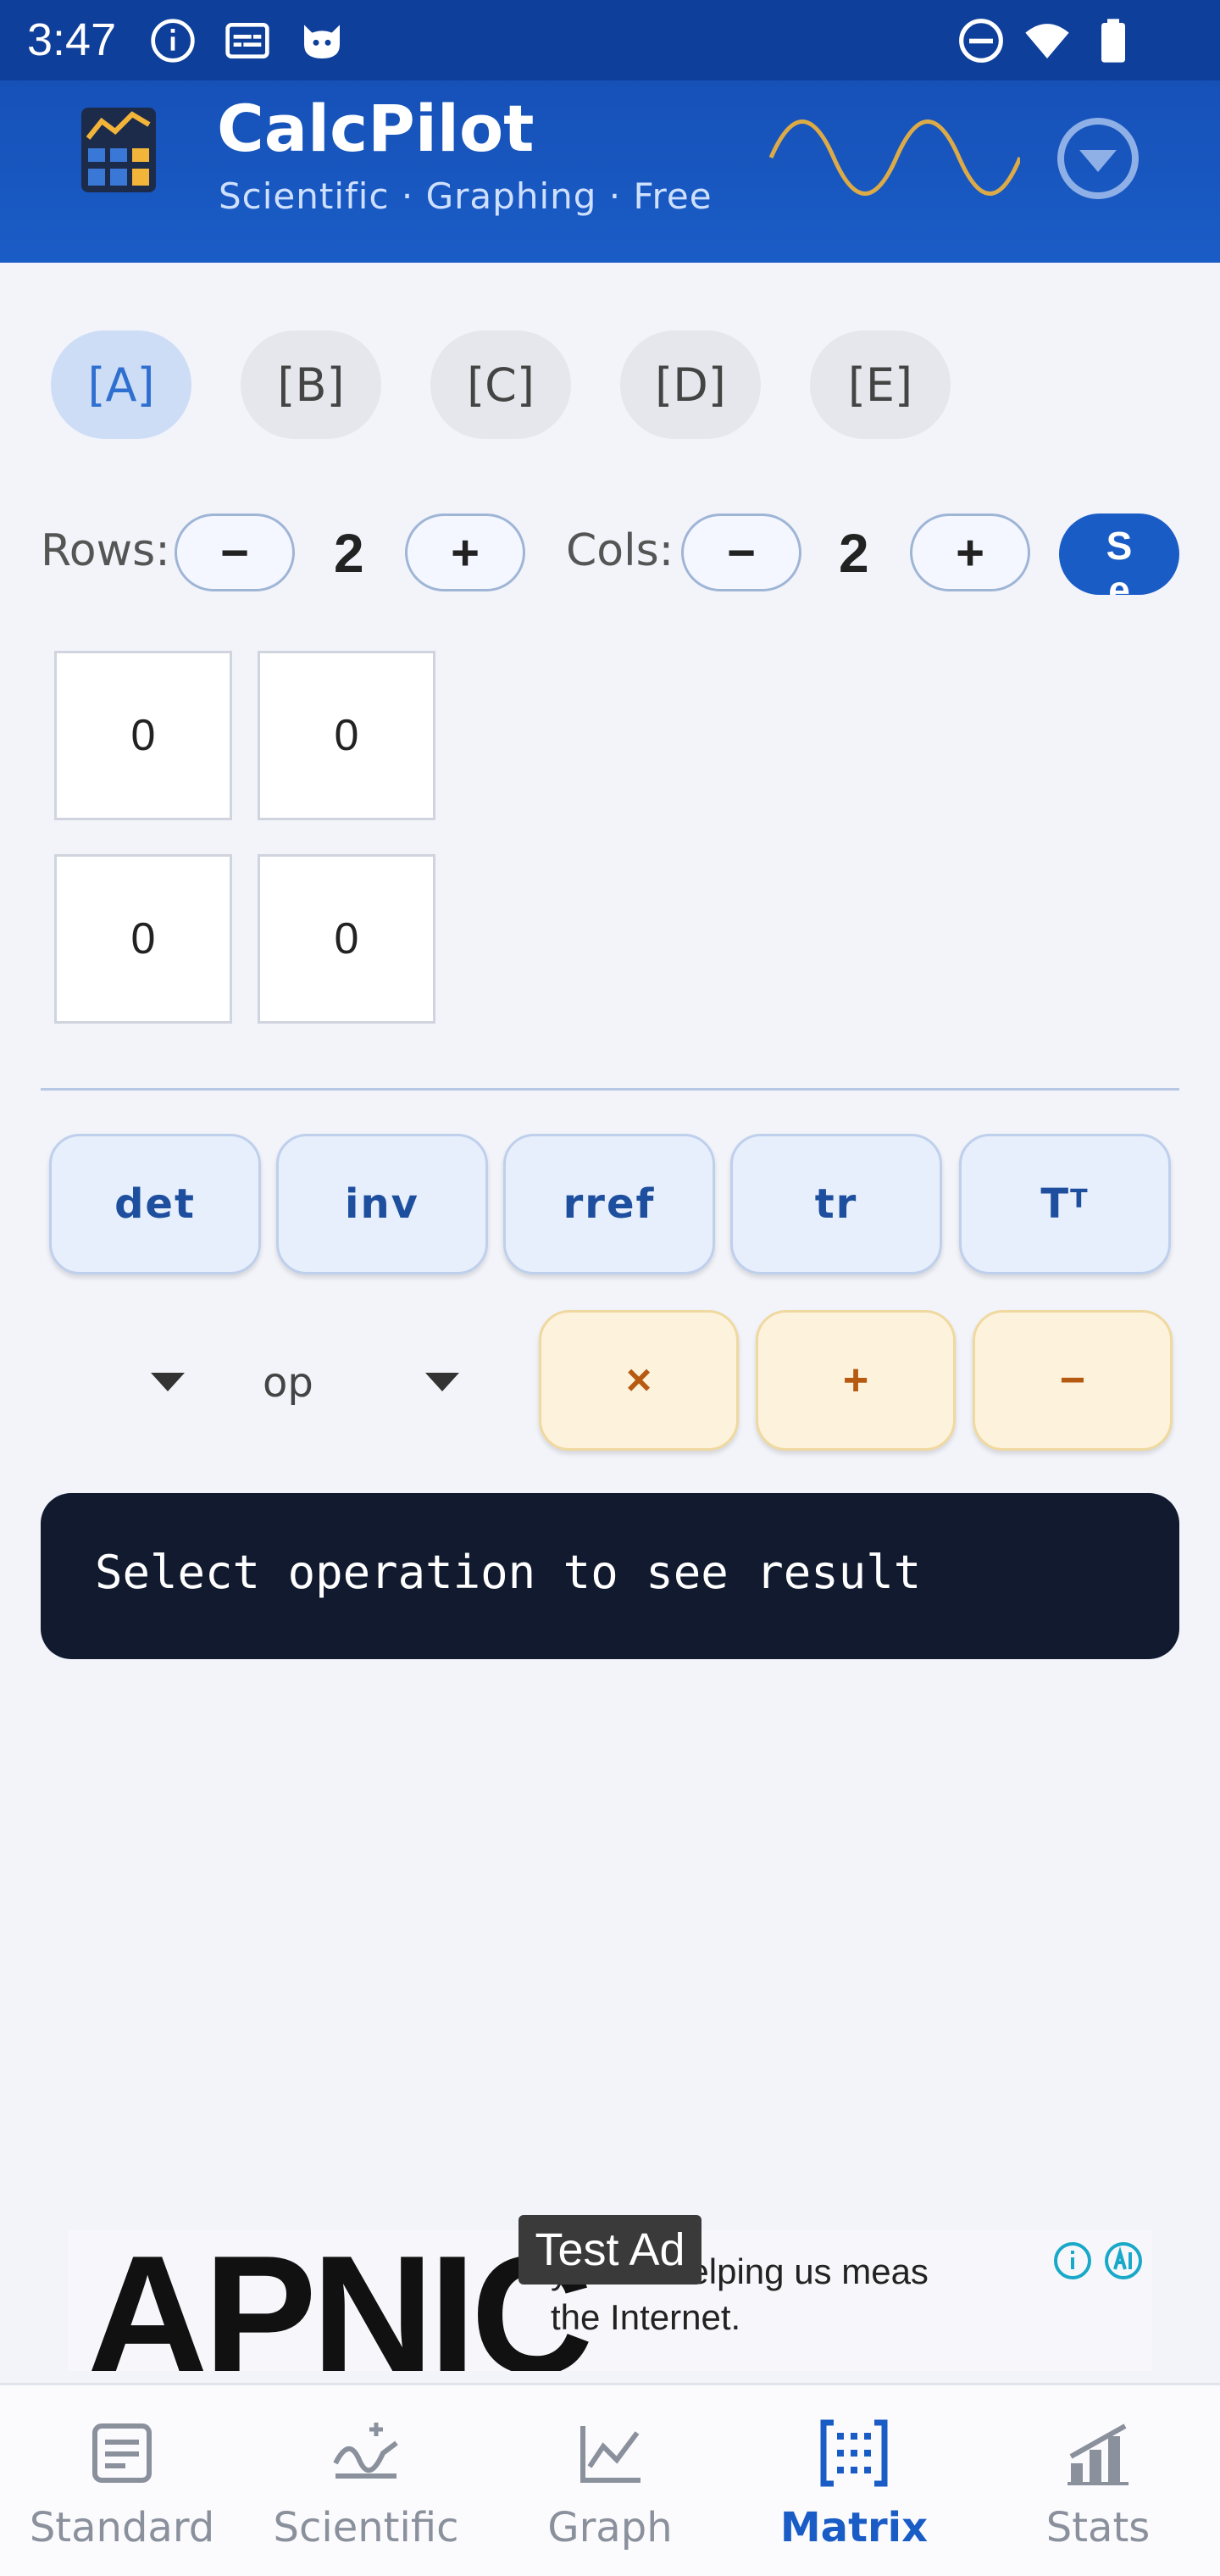  I want to click on app-title: CalcPilot, so click(376, 128).